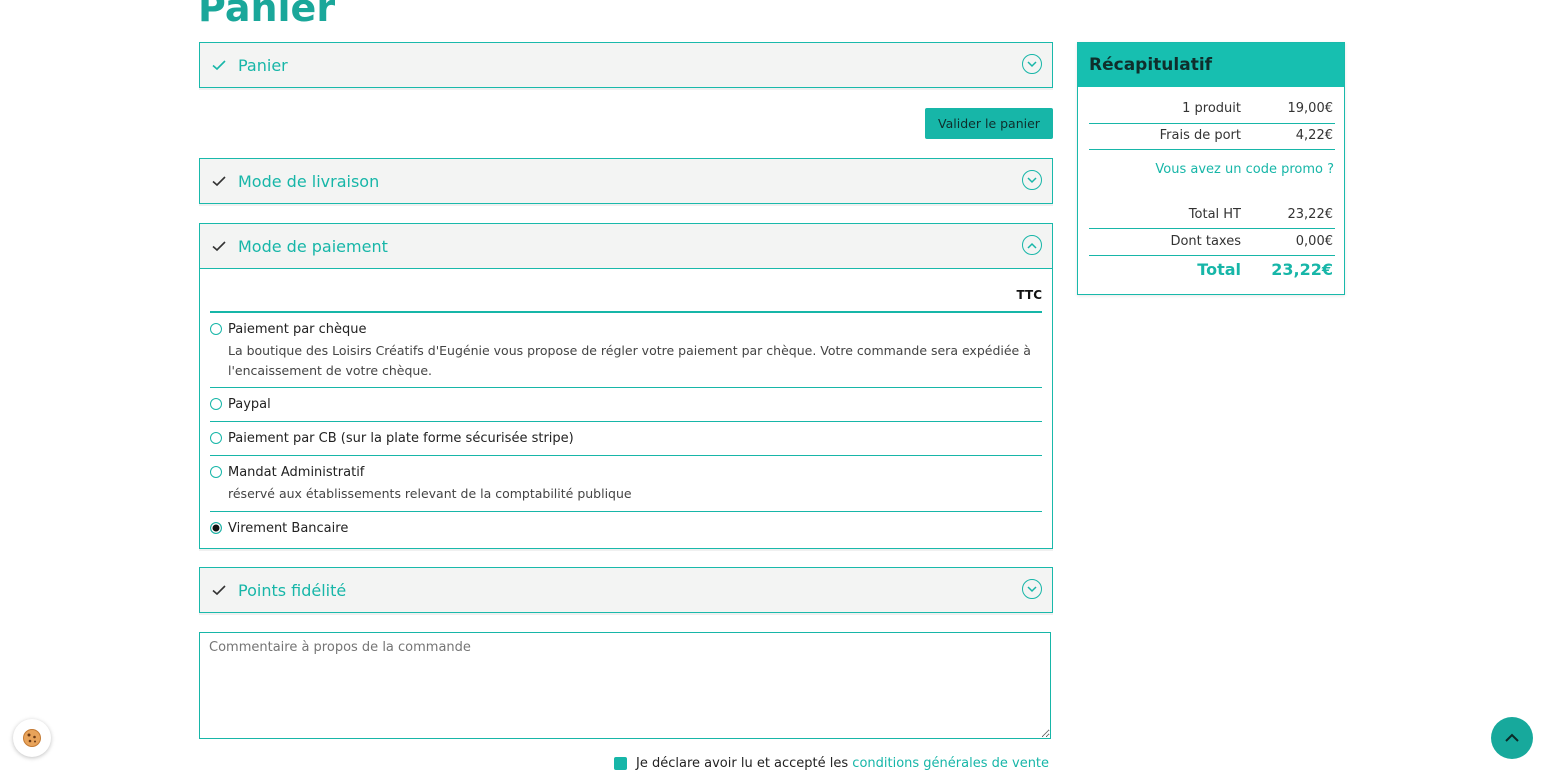 The image size is (1544, 771). Describe the element at coordinates (626, 65) in the screenshot. I see `accordion-panier: Panier` at that location.